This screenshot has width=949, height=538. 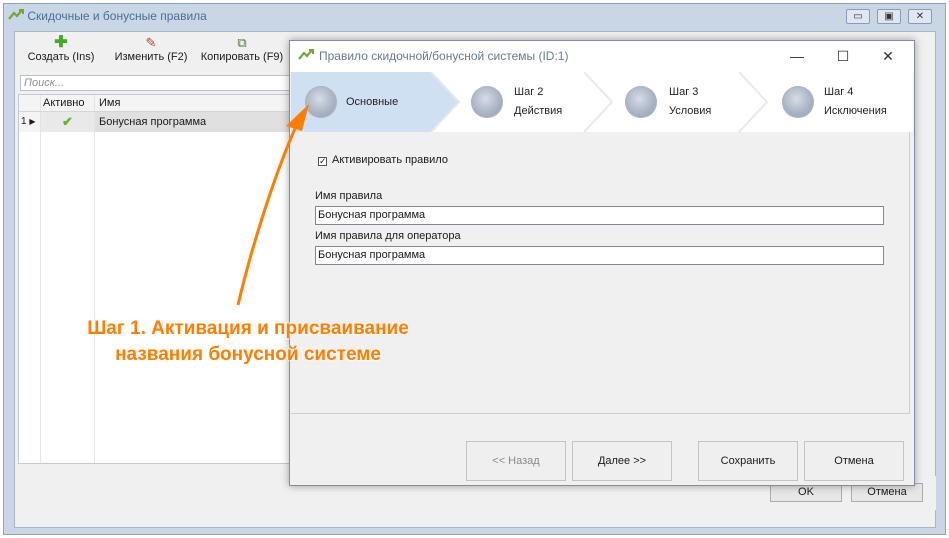 I want to click on annotation-line-2: названия бонусной системе, so click(x=248, y=354).